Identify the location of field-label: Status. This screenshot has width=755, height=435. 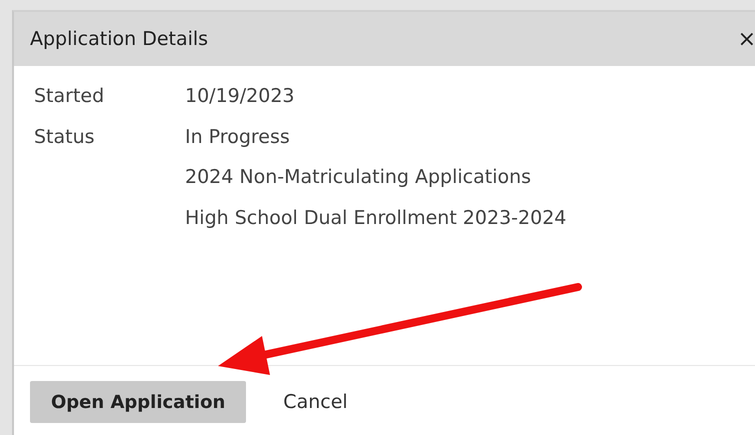
(65, 137).